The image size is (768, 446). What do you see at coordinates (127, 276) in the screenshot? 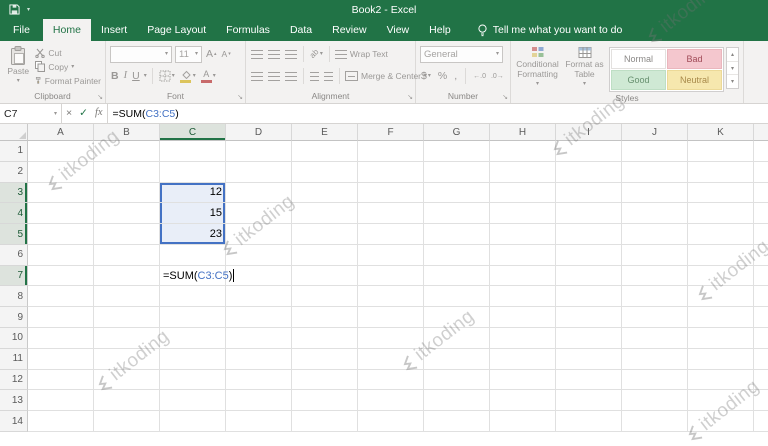
I see `cell-B7` at bounding box center [127, 276].